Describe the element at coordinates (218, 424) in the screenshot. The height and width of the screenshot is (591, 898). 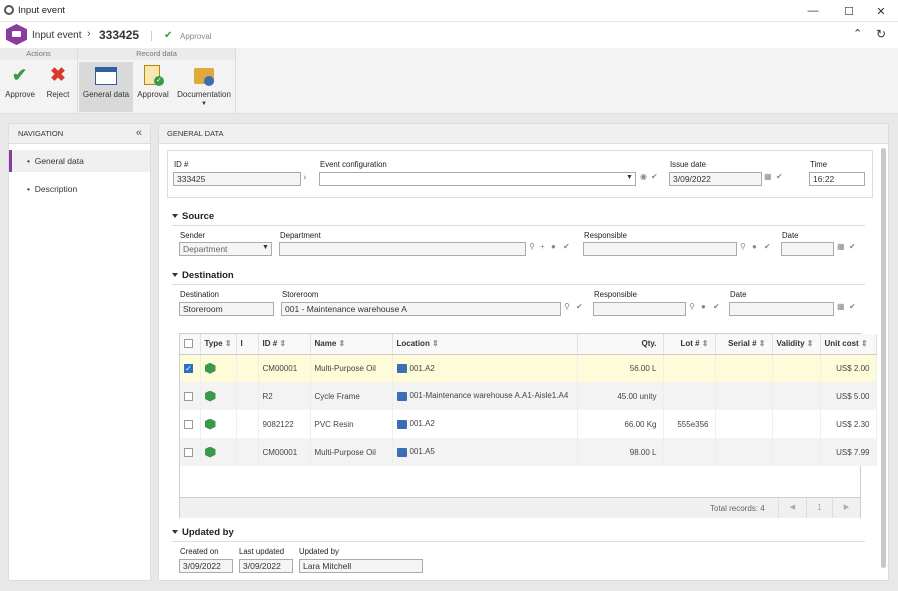
I see `type-cell` at that location.